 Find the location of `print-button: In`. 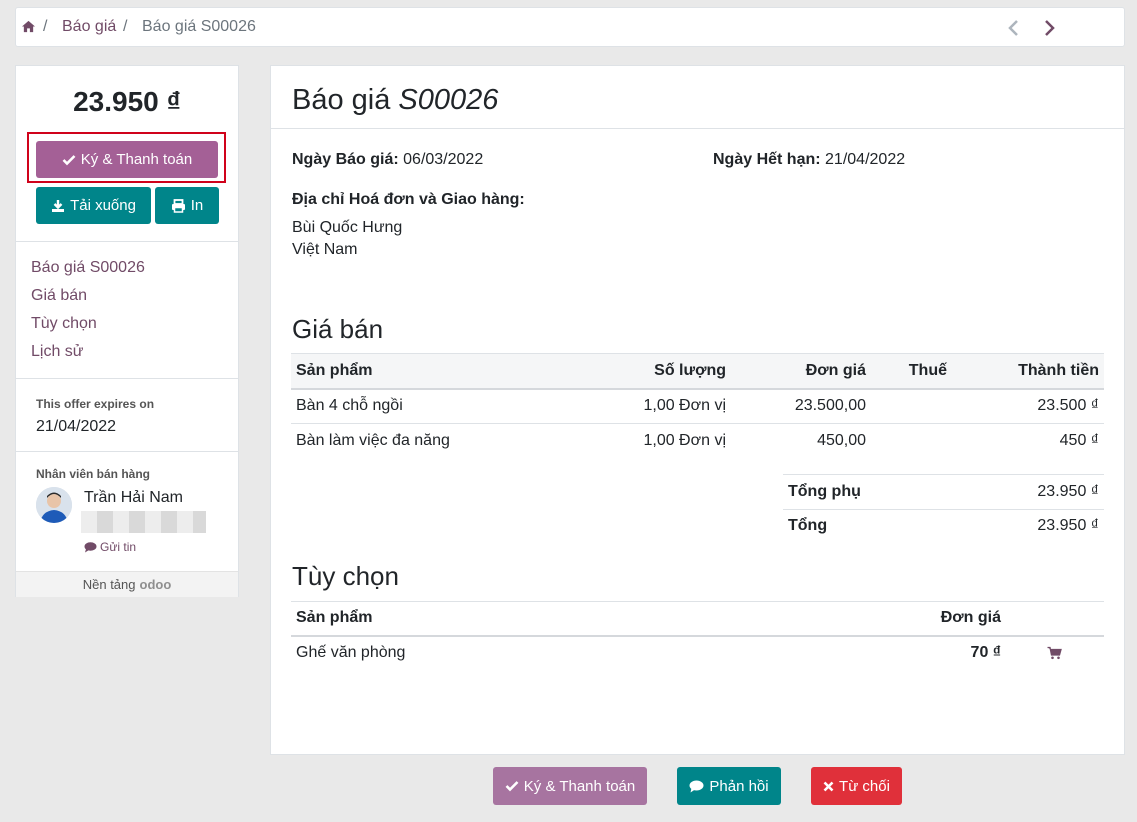

print-button: In is located at coordinates (187, 205).